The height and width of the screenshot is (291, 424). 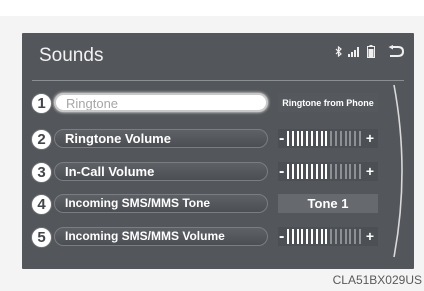 What do you see at coordinates (118, 138) in the screenshot?
I see `row-label: Ringtone Volume` at bounding box center [118, 138].